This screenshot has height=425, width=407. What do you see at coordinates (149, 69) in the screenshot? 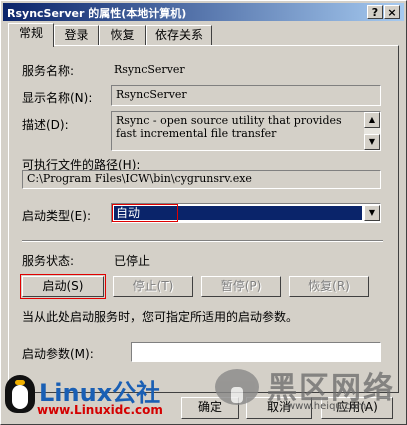
I see `service-name-value: RsyncServer` at bounding box center [149, 69].